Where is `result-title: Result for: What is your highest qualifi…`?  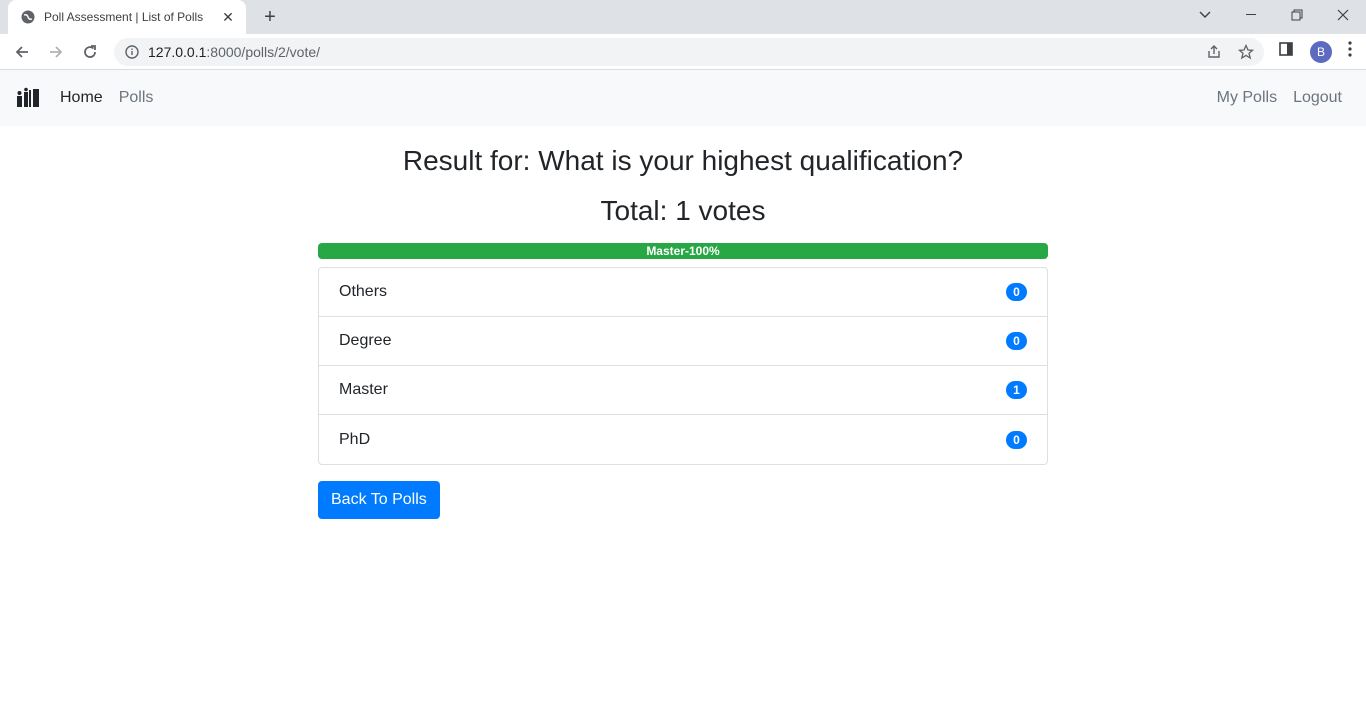
result-title: Result for: What is your highest qualifi… is located at coordinates (683, 160).